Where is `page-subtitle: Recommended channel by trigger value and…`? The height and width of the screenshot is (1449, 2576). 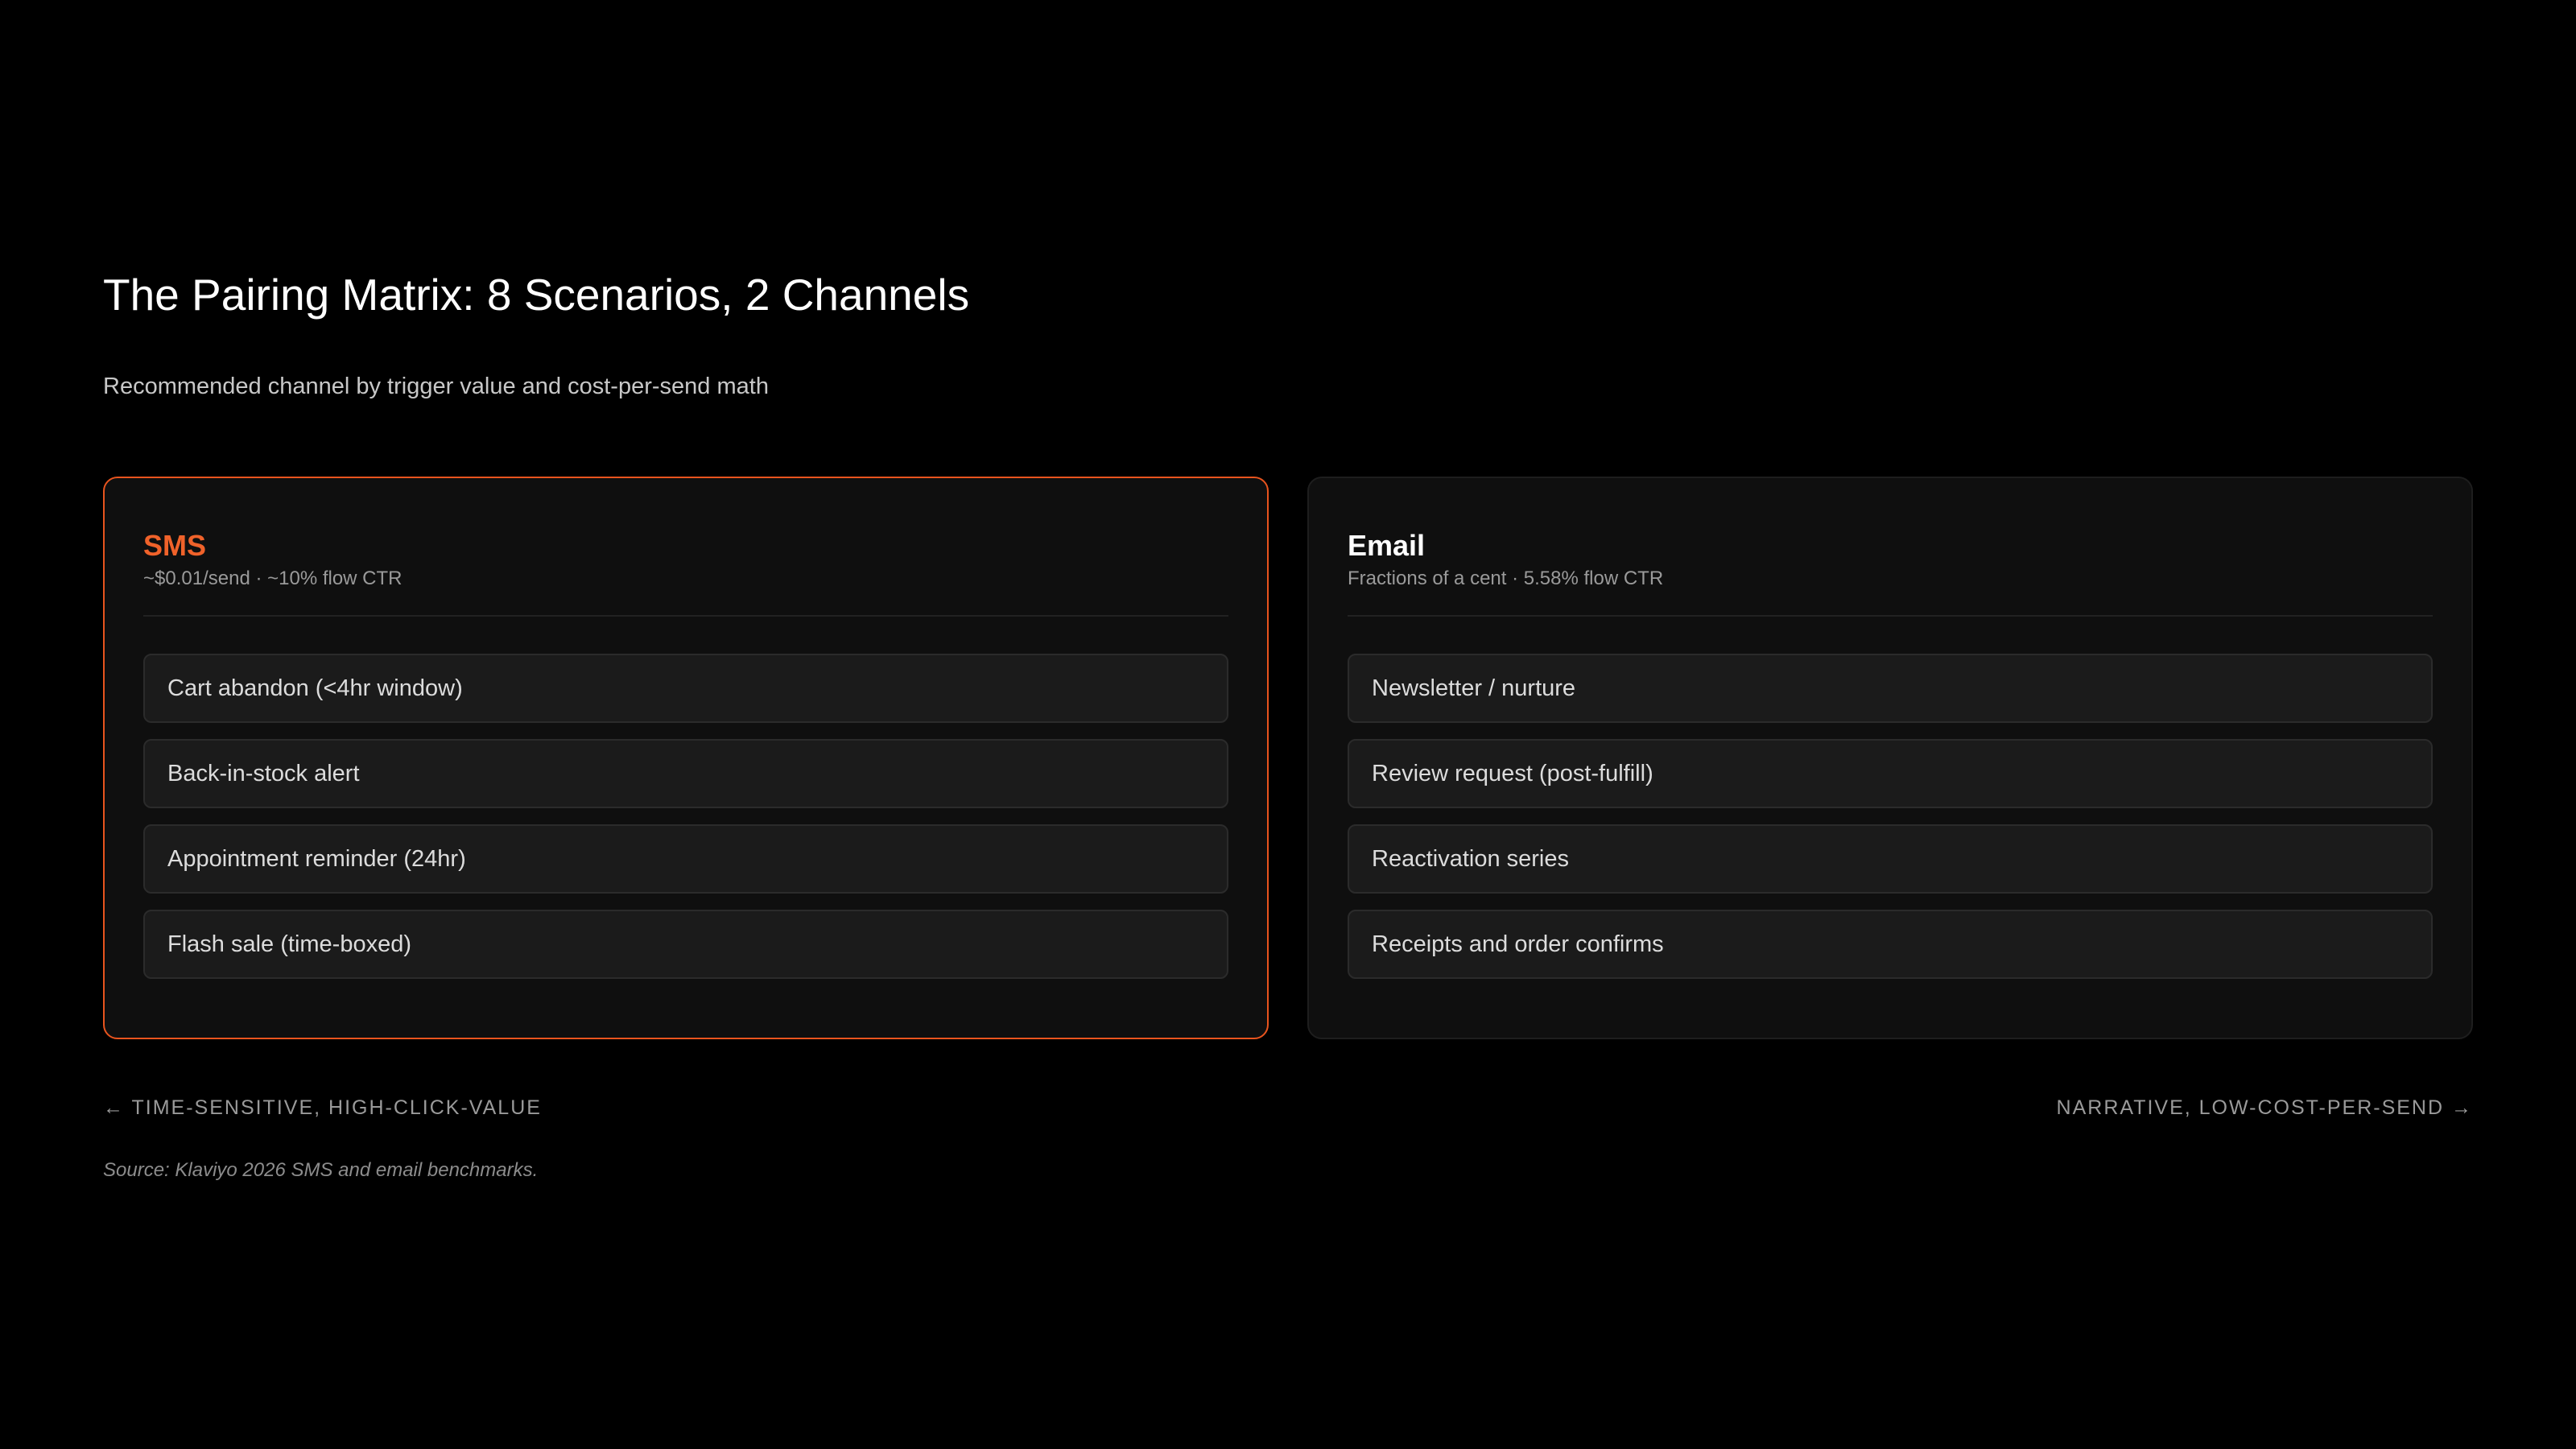
page-subtitle: Recommended channel by trigger value and… is located at coordinates (436, 386).